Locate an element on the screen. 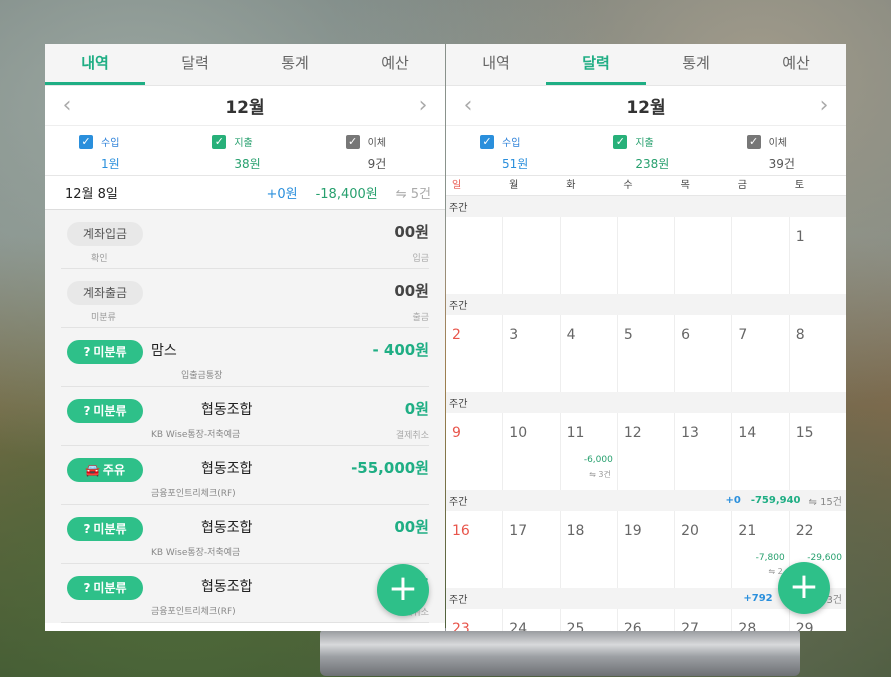 The height and width of the screenshot is (677, 891). transaction-row: 계좌입금 확인 00원 입금 is located at coordinates (245, 239).